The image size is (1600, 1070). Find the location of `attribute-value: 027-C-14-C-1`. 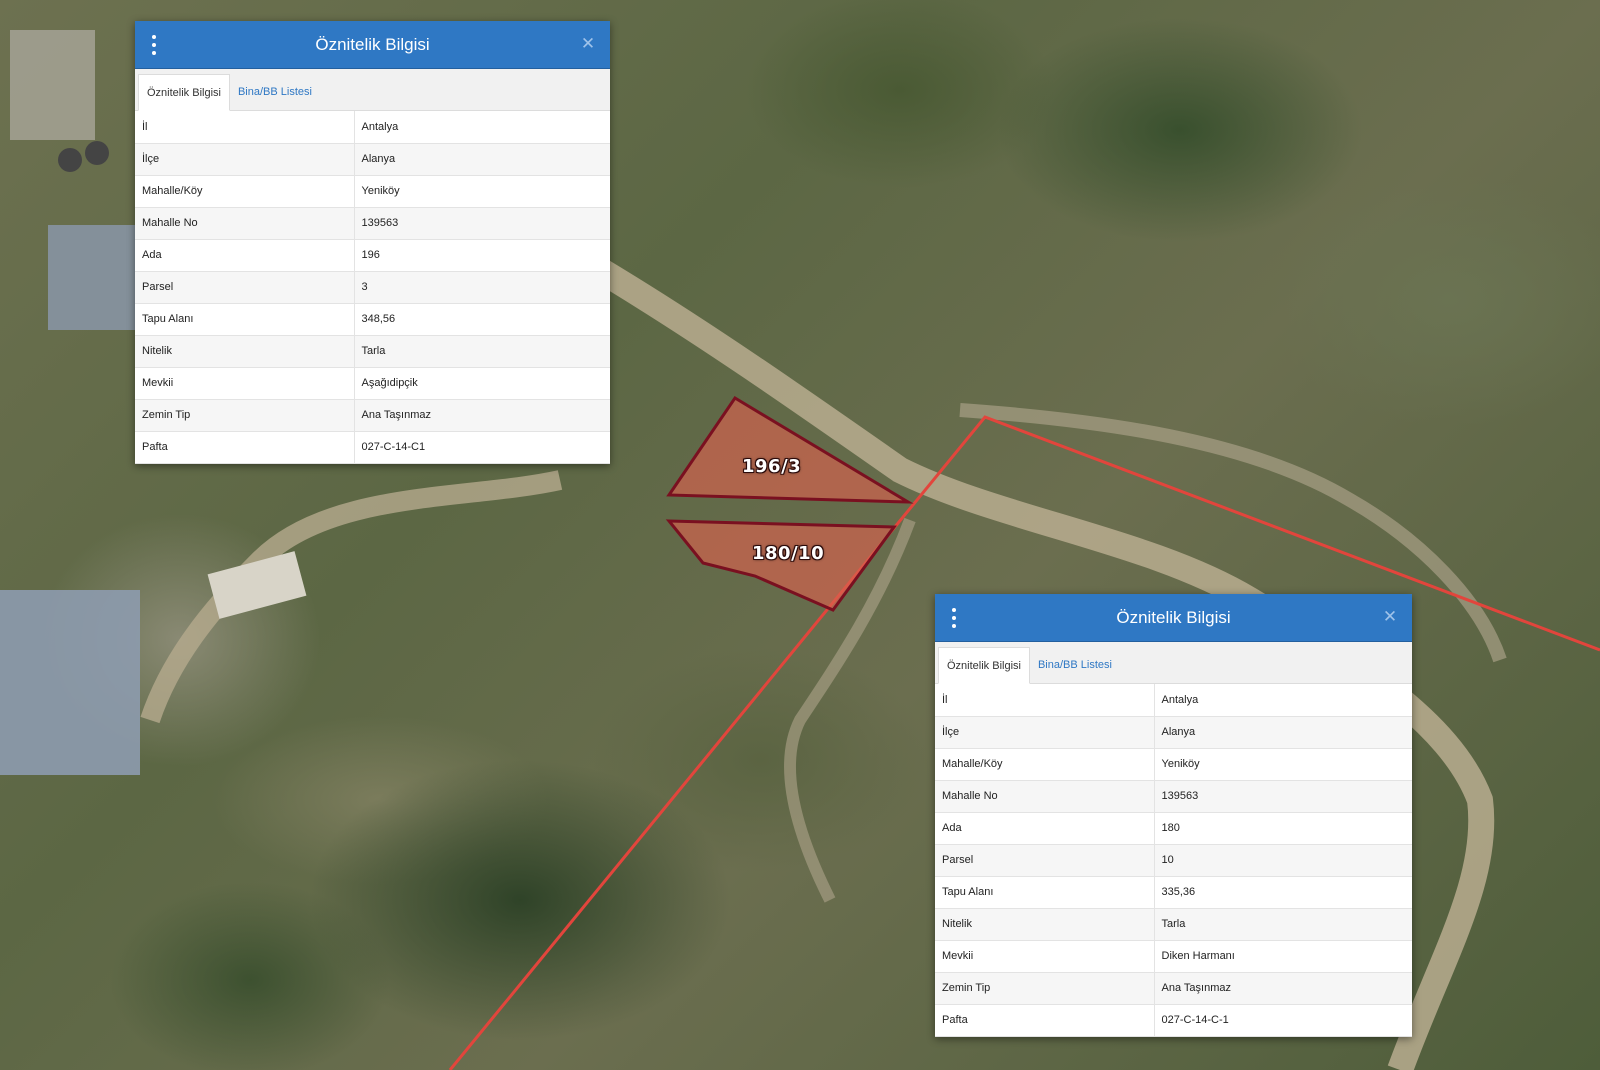

attribute-value: 027-C-14-C-1 is located at coordinates (1283, 1020).